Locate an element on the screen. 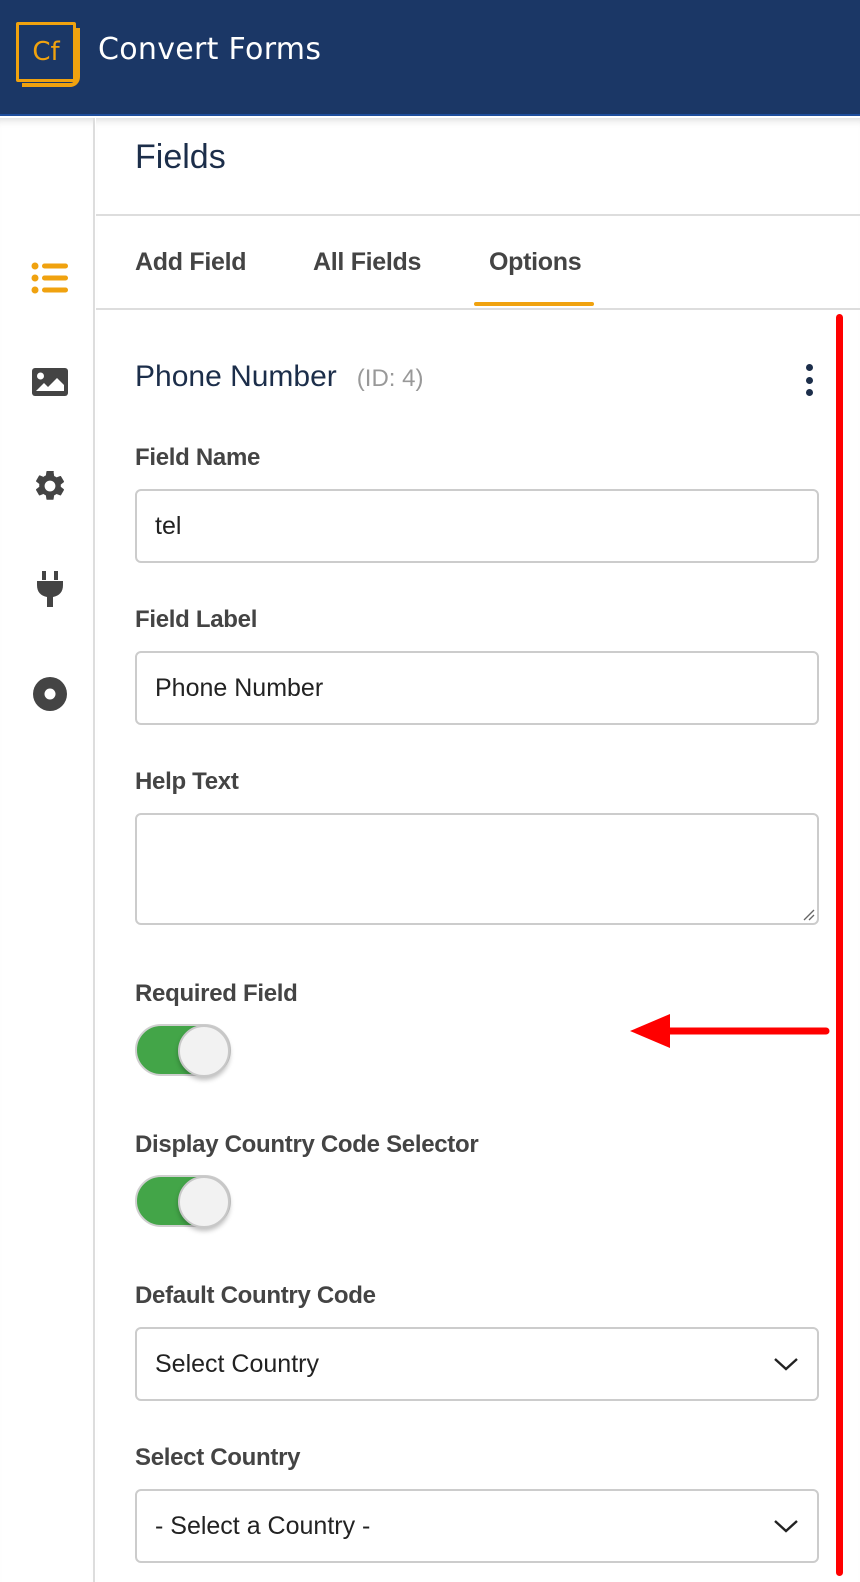 The height and width of the screenshot is (1582, 860). sidebar-item-integrations is located at coordinates (50, 589).